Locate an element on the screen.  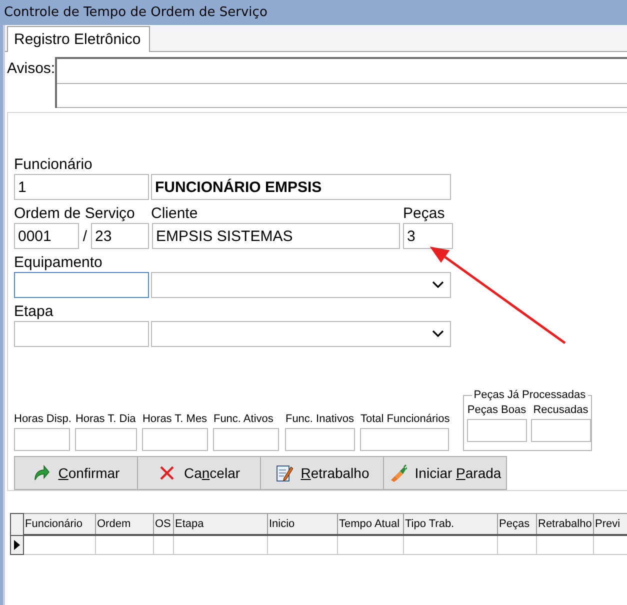
field-label: Horas T. Mes is located at coordinates (175, 419).